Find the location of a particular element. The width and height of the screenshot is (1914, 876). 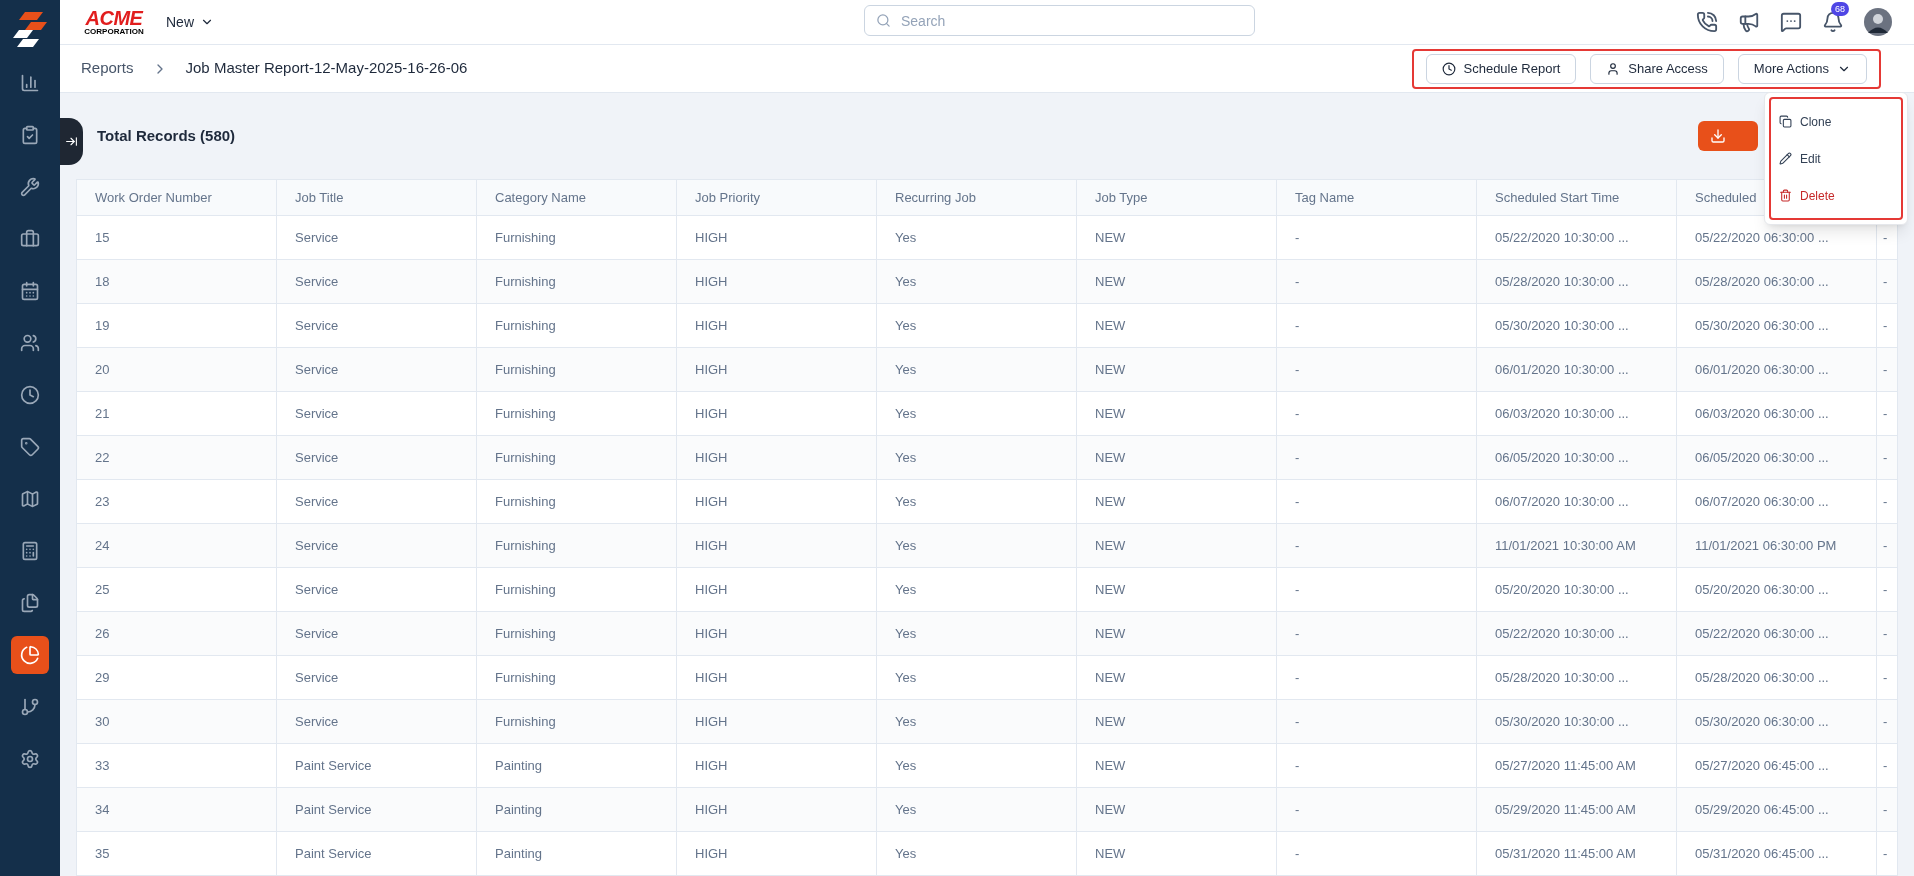

table-cell-text: 35 is located at coordinates (102, 853).